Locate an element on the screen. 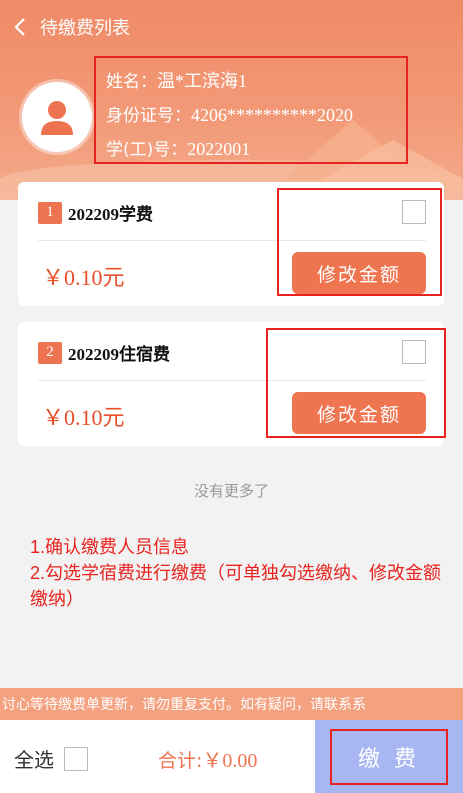 Image resolution: width=463 pixels, height=793 pixels. footer-bar: 全选 合计:￥0.00 缴 费 is located at coordinates (231, 756).